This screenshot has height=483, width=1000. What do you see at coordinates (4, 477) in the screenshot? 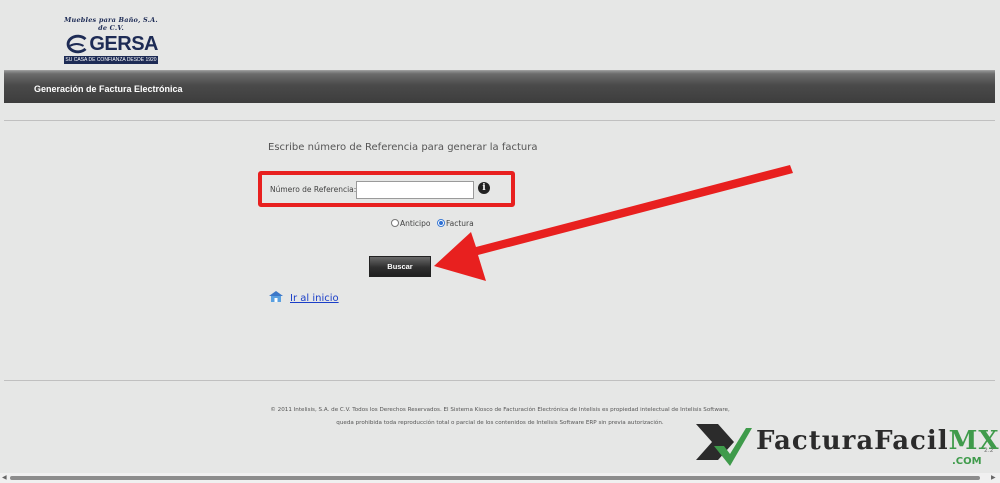
I see `scroll-left-icon: ◀` at bounding box center [4, 477].